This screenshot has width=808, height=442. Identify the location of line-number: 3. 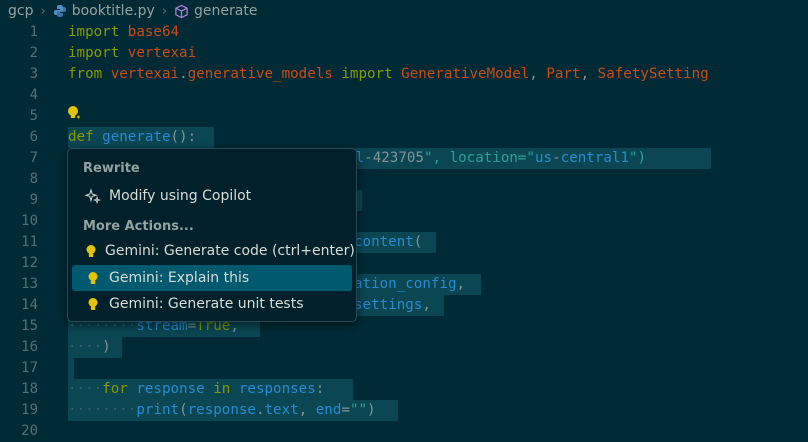
(33, 74).